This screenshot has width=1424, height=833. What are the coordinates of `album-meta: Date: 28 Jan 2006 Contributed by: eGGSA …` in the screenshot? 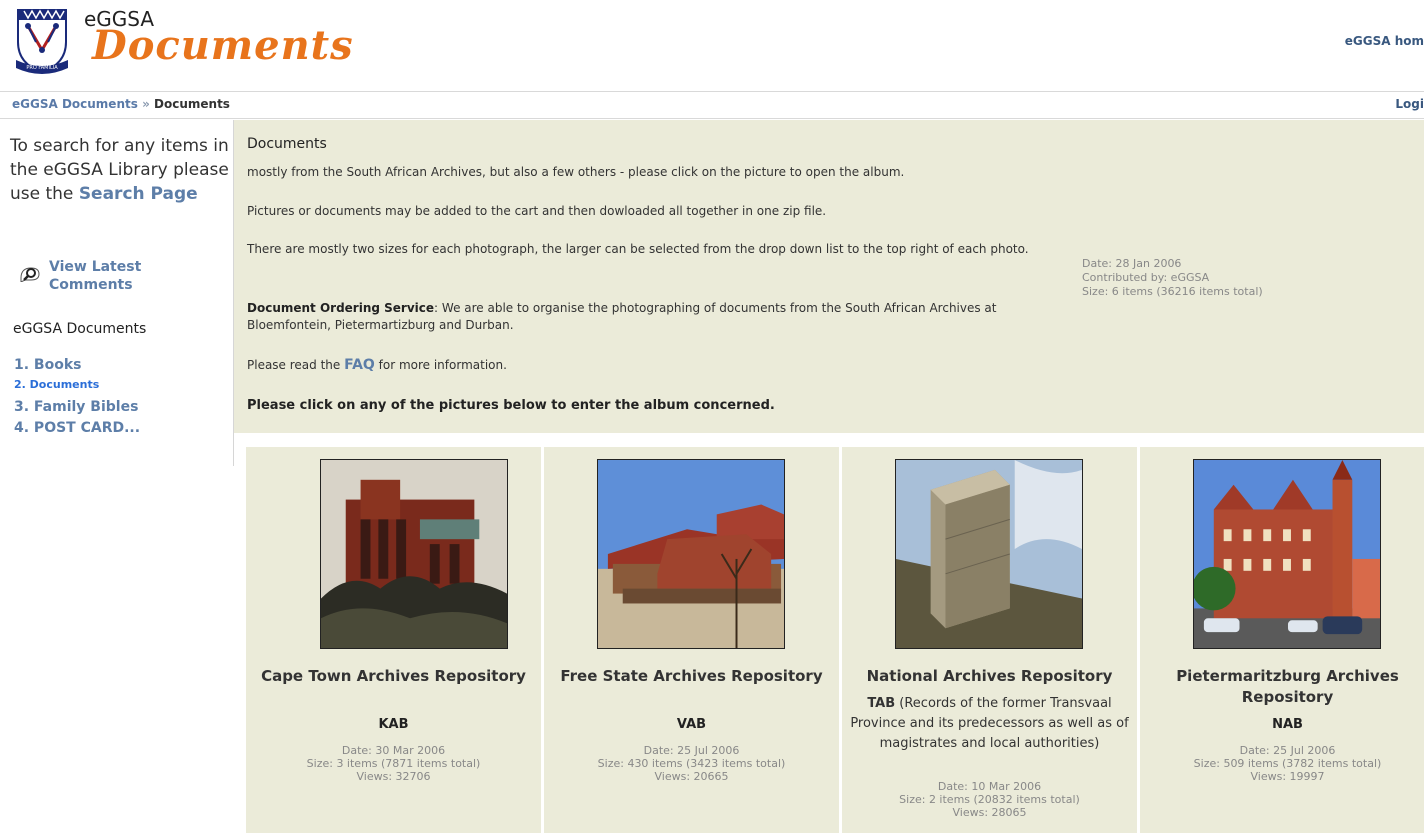 It's located at (1172, 278).